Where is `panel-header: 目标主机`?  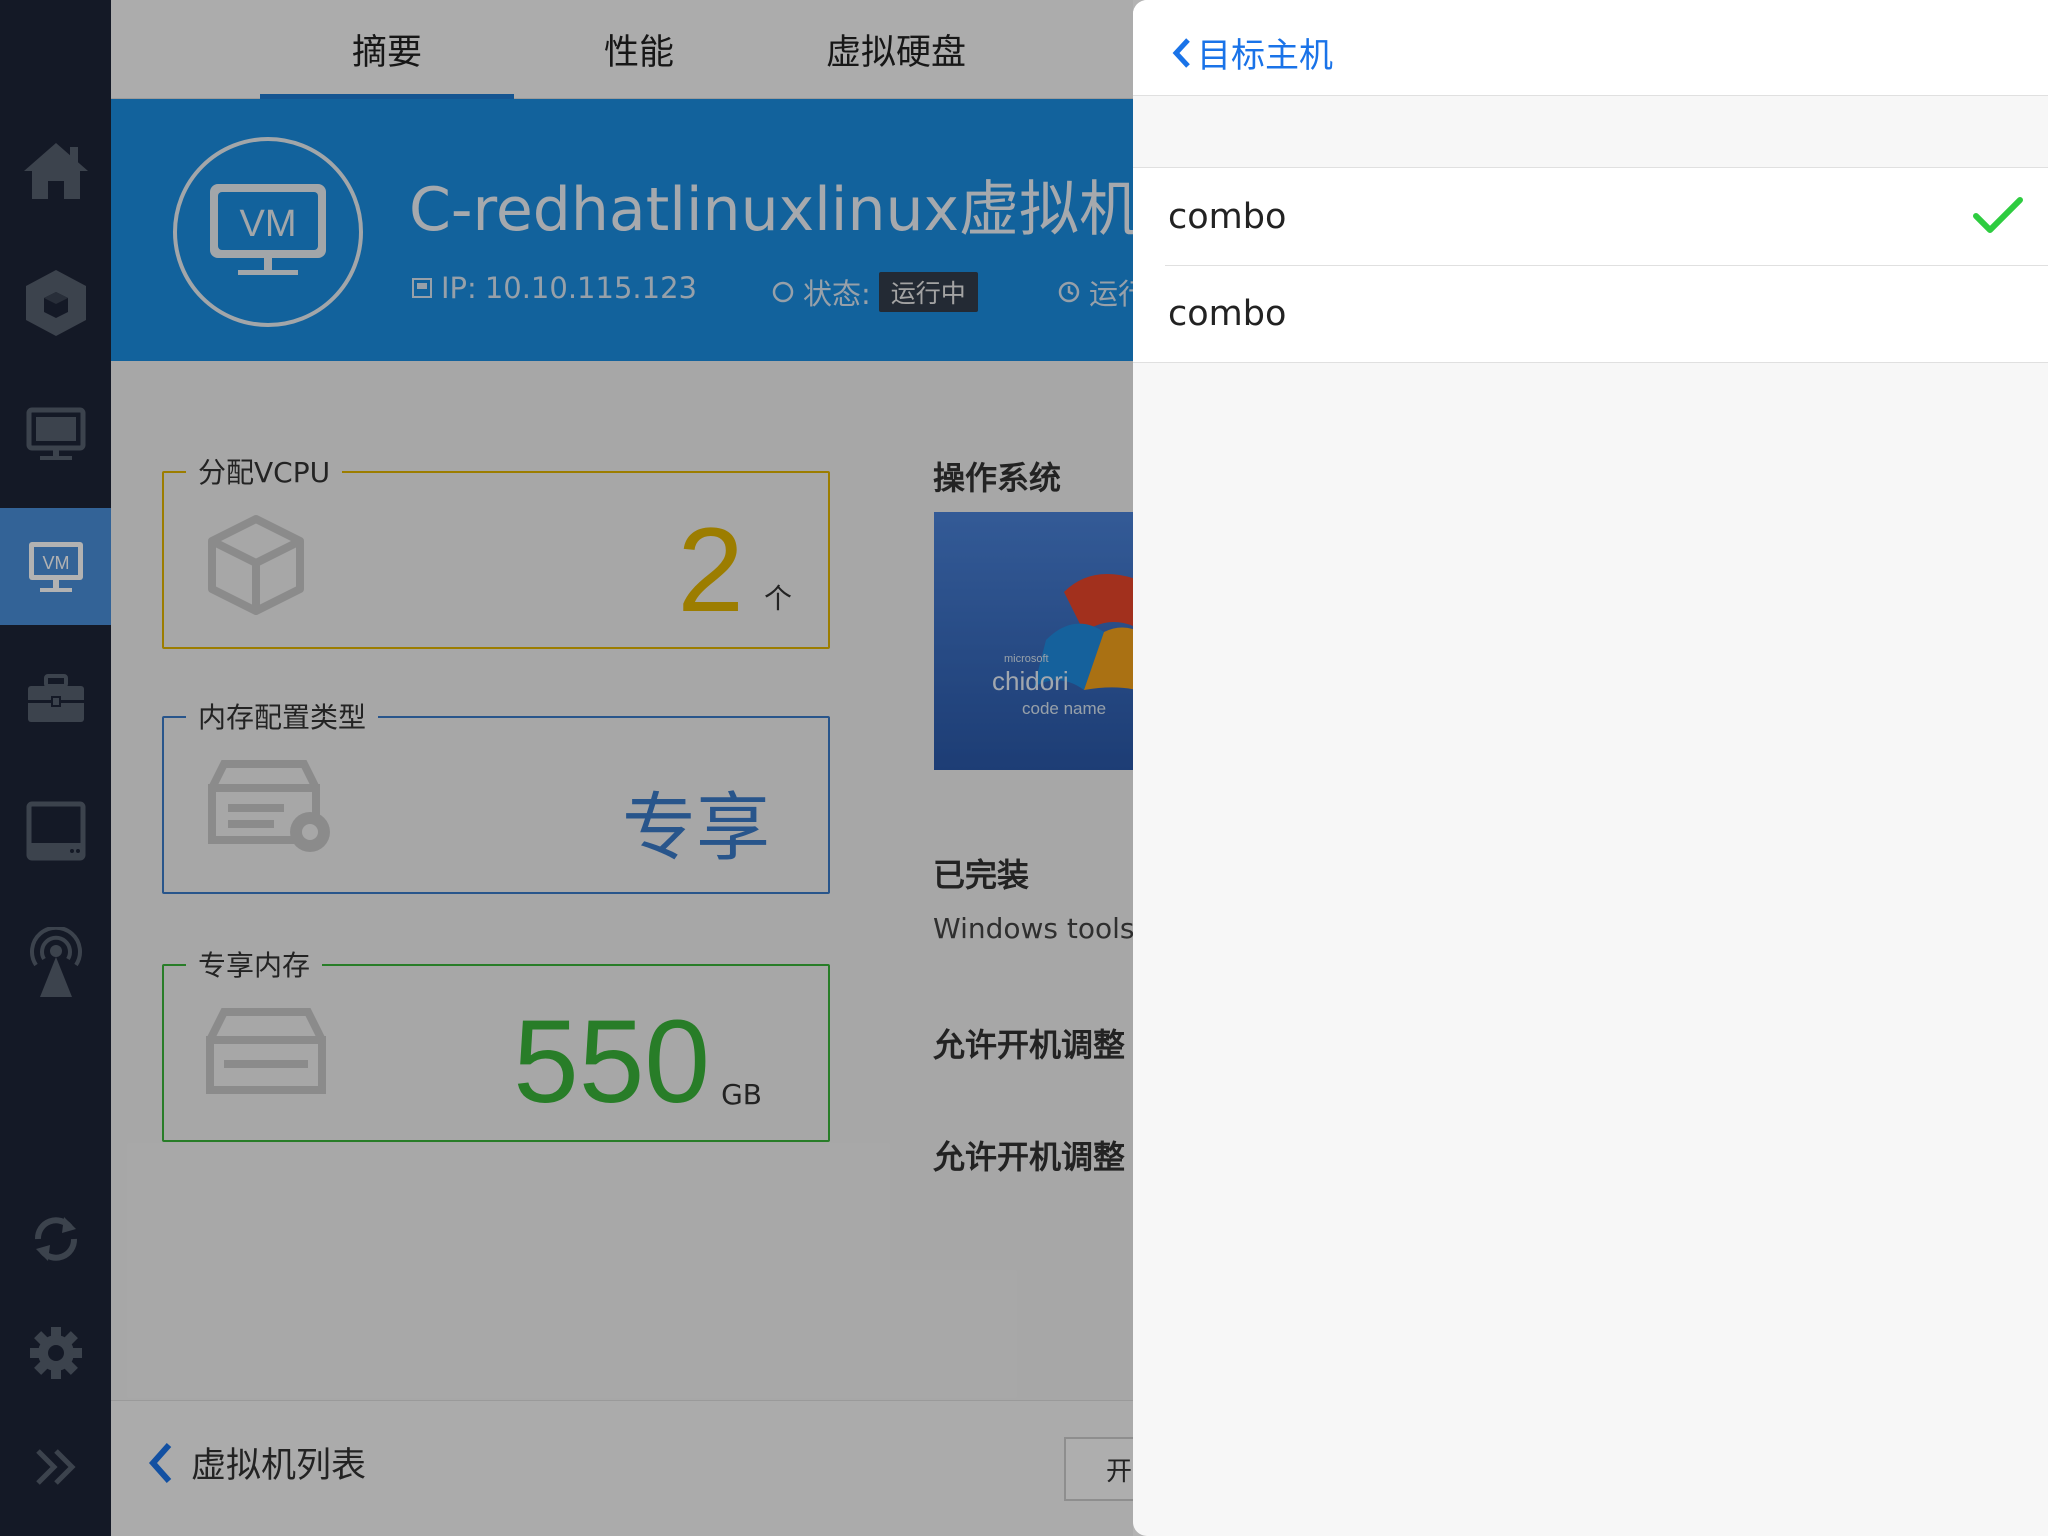 panel-header: 目标主机 is located at coordinates (1590, 48).